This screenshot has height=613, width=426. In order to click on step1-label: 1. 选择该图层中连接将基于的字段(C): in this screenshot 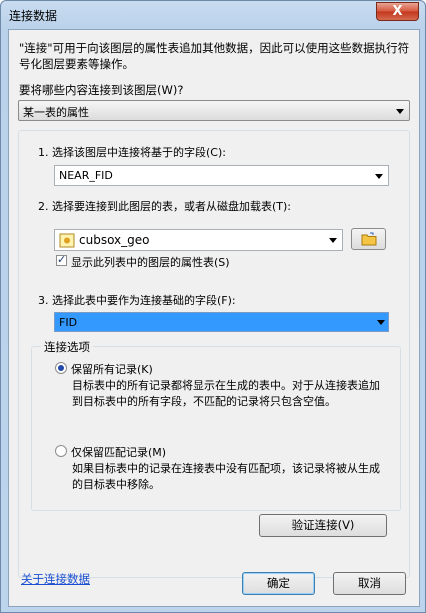, I will do `click(132, 152)`.